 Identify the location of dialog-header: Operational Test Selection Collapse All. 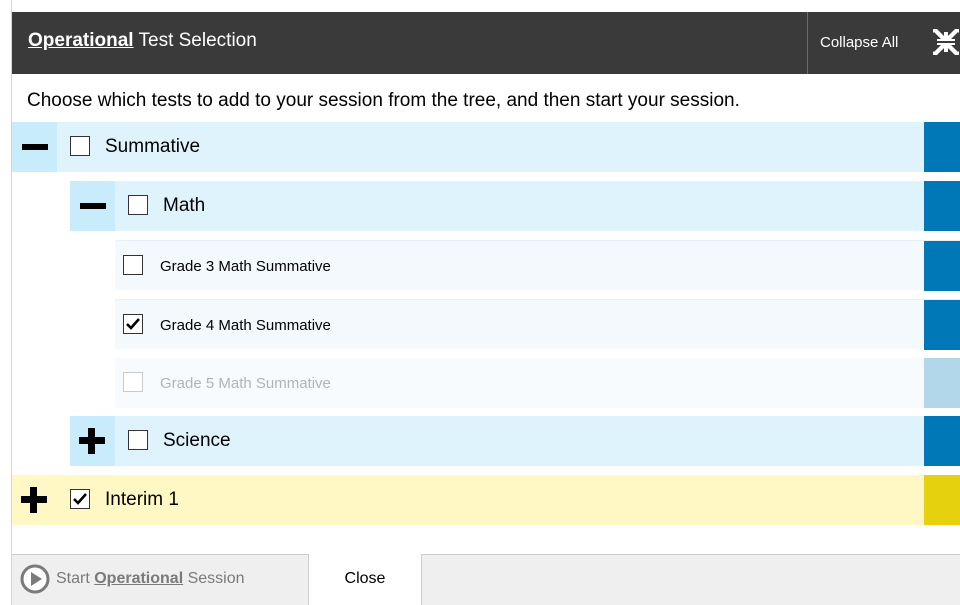
(486, 43).